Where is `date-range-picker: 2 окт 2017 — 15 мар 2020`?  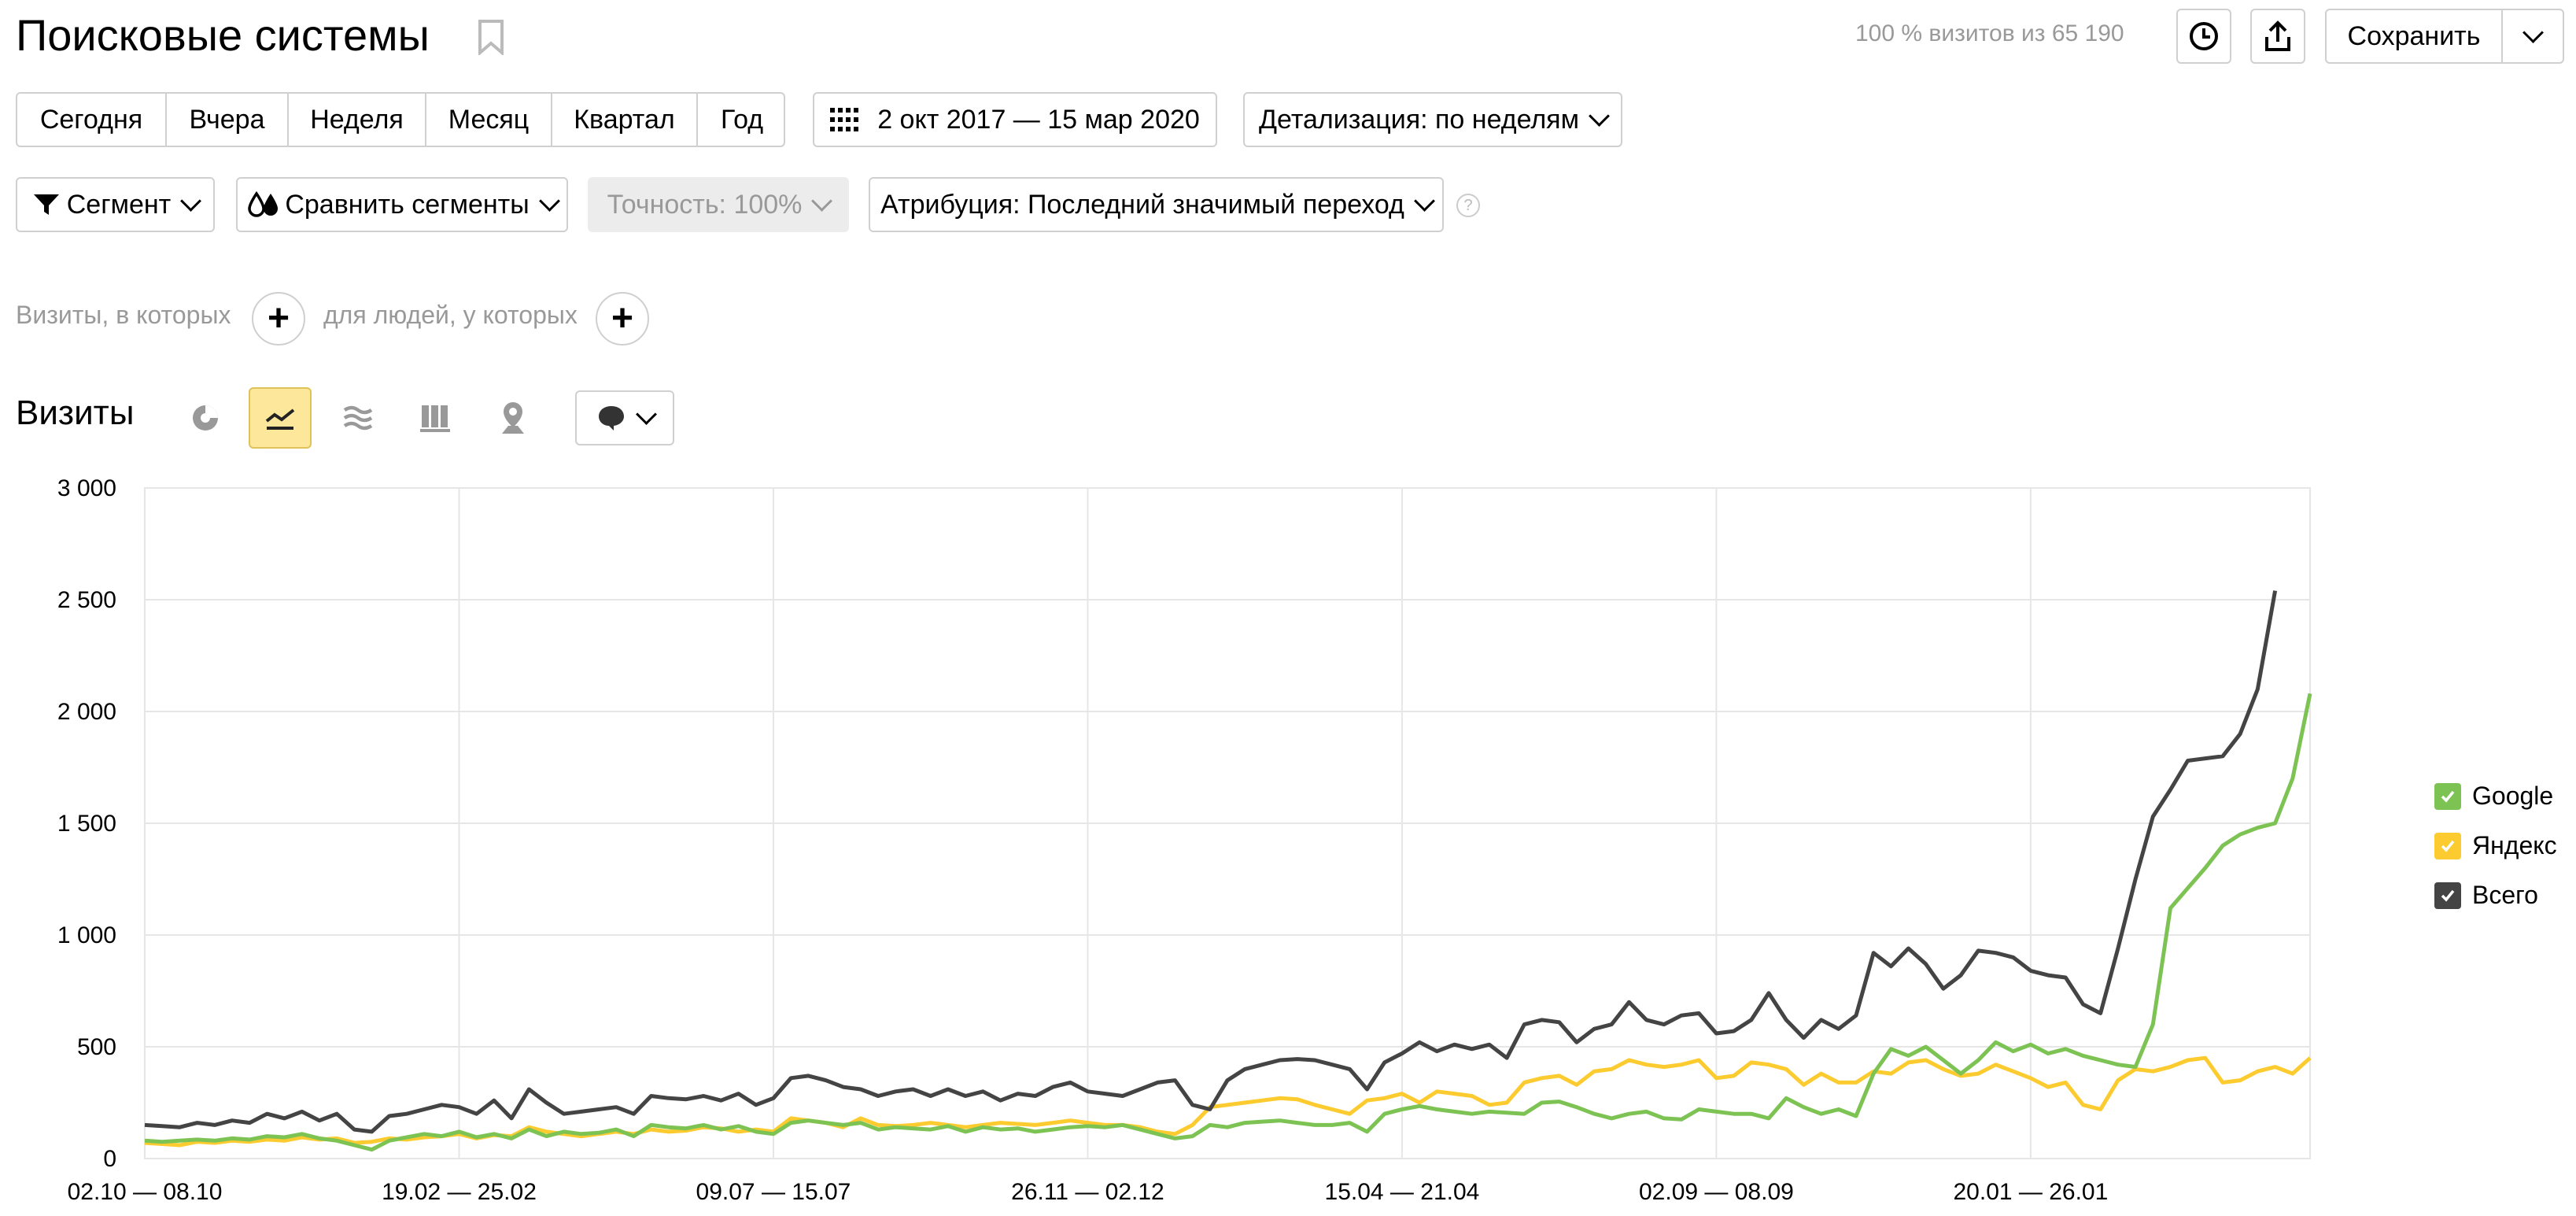
date-range-picker: 2 окт 2017 — 15 мар 2020 is located at coordinates (1015, 119).